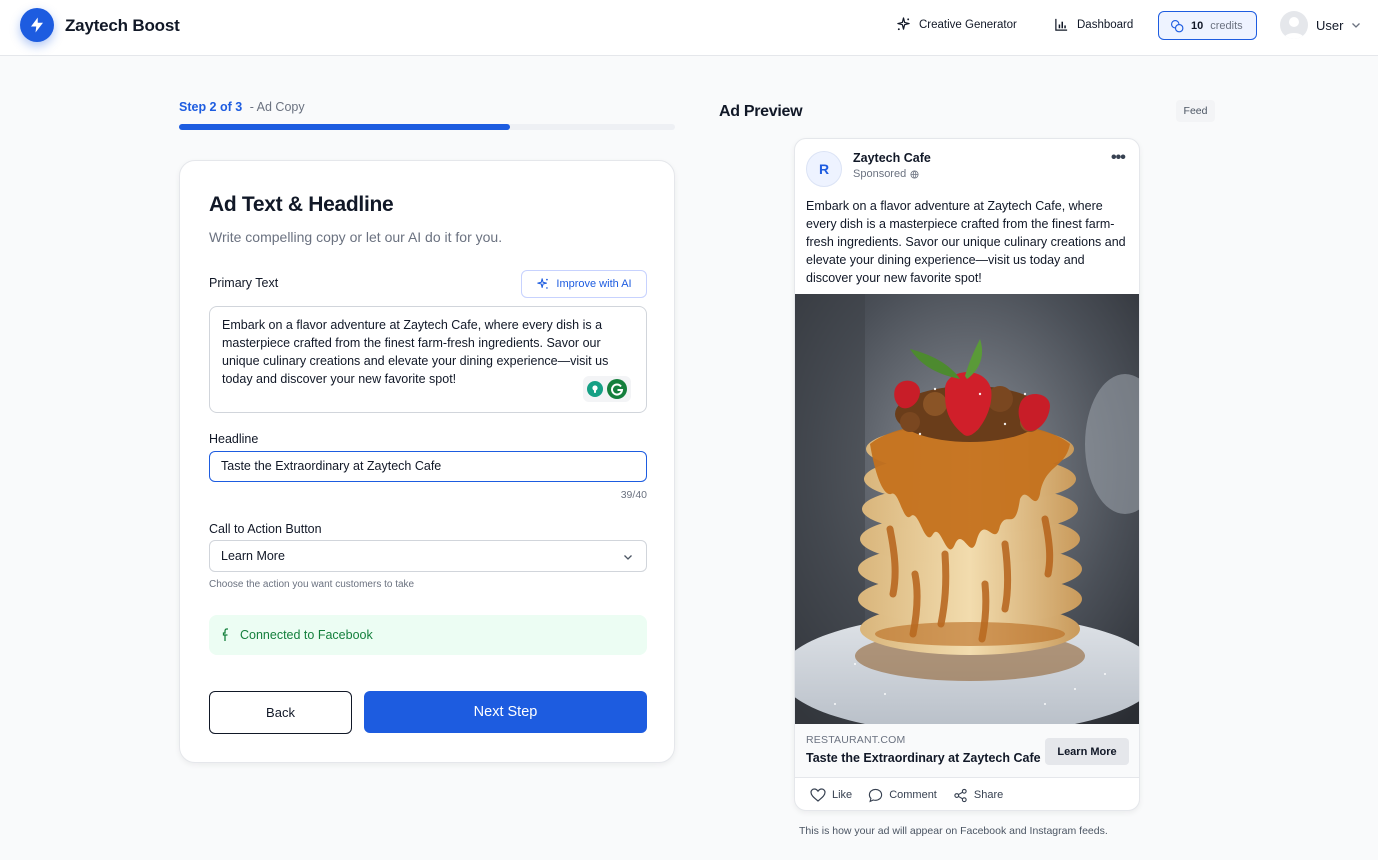 The width and height of the screenshot is (1378, 860). Describe the element at coordinates (234, 439) in the screenshot. I see `headline-label: Headline` at that location.